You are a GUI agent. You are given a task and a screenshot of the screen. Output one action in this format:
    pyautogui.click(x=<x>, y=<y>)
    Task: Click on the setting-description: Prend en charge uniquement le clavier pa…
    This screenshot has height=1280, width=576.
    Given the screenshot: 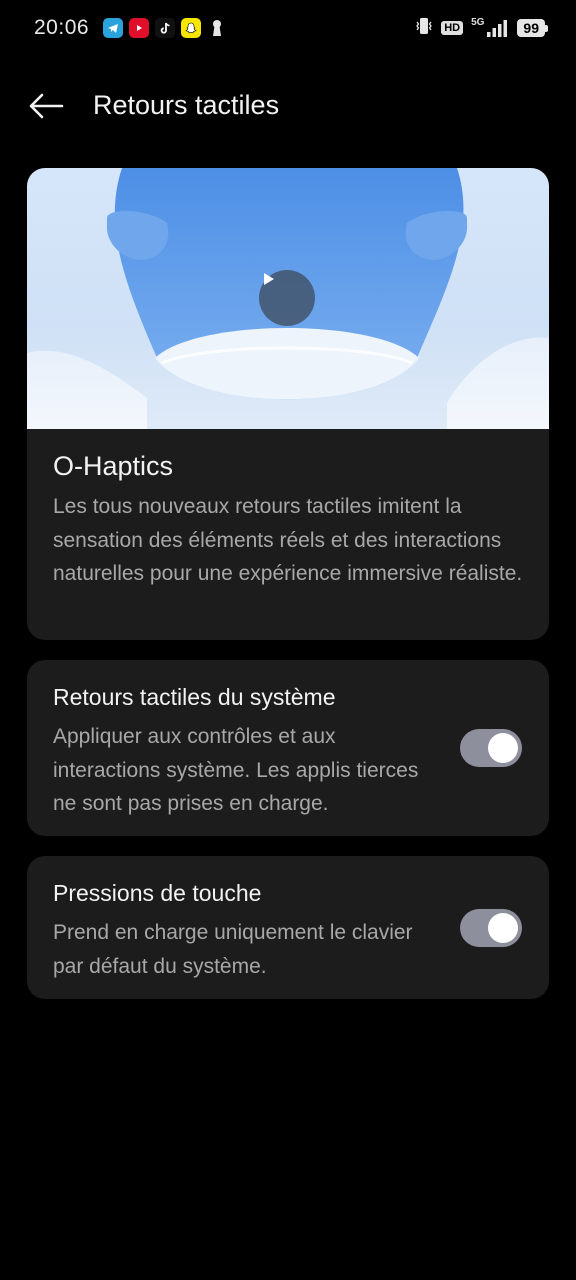 What is the action you would take?
    pyautogui.click(x=233, y=949)
    